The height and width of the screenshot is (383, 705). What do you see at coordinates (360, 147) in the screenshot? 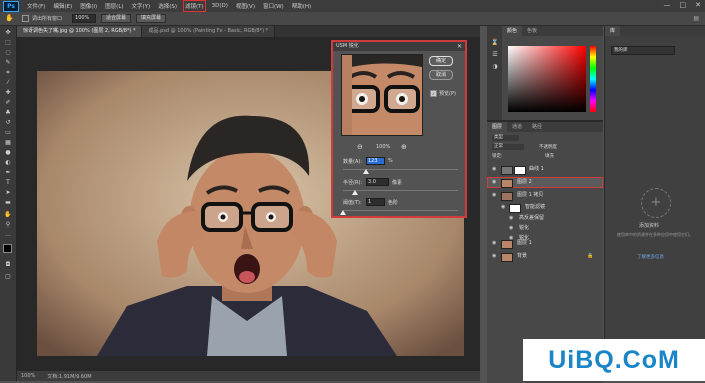
I see `zoom-out-icon: ⊖` at bounding box center [360, 147].